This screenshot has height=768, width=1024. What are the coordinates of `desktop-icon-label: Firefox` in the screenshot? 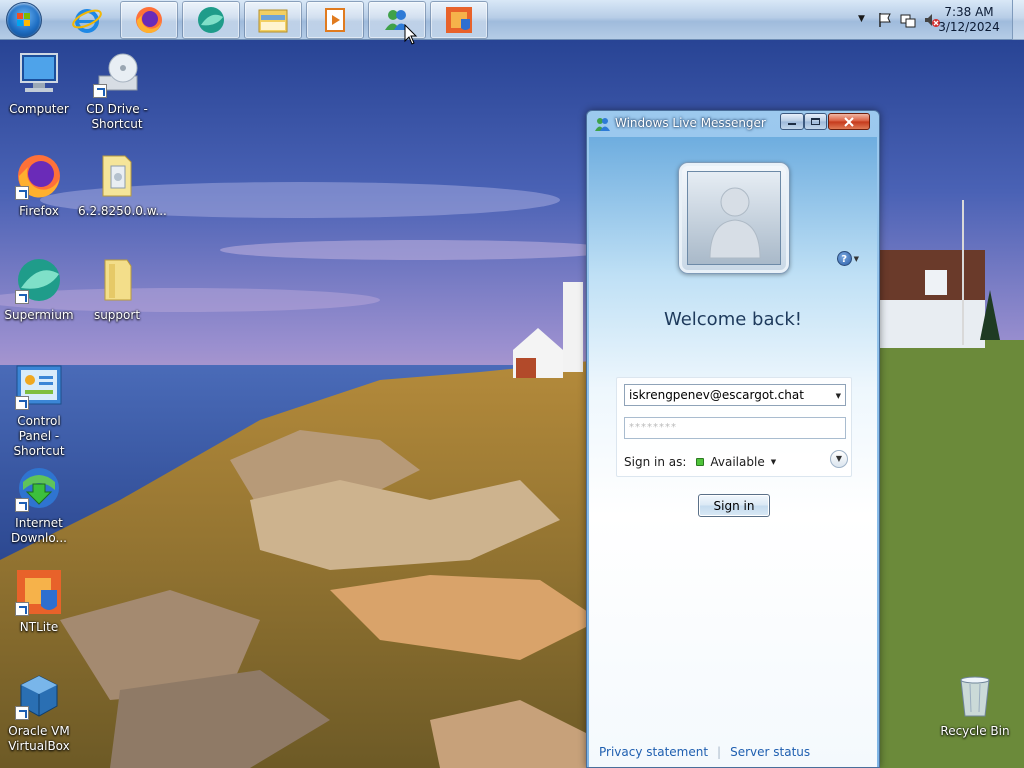 It's located at (39, 211).